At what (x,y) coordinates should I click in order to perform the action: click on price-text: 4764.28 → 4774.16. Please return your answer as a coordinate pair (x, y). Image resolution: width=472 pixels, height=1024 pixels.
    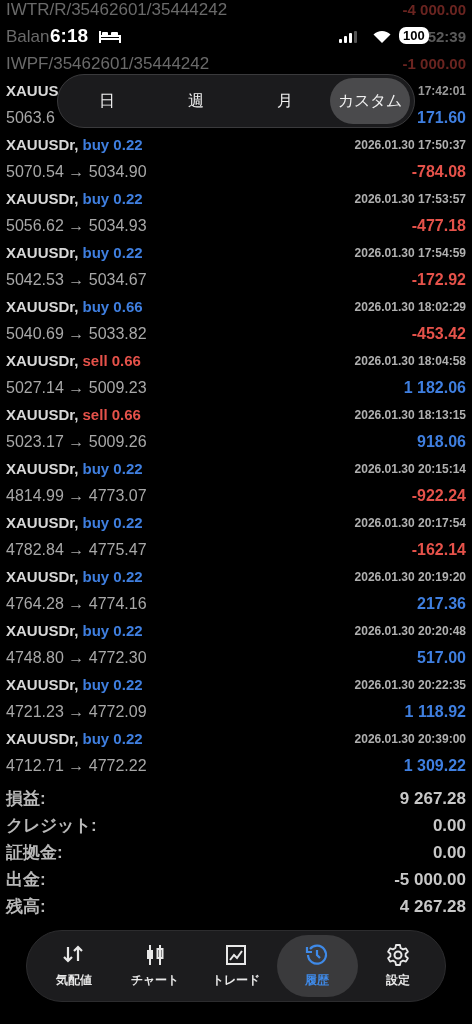
    Looking at the image, I should click on (76, 603).